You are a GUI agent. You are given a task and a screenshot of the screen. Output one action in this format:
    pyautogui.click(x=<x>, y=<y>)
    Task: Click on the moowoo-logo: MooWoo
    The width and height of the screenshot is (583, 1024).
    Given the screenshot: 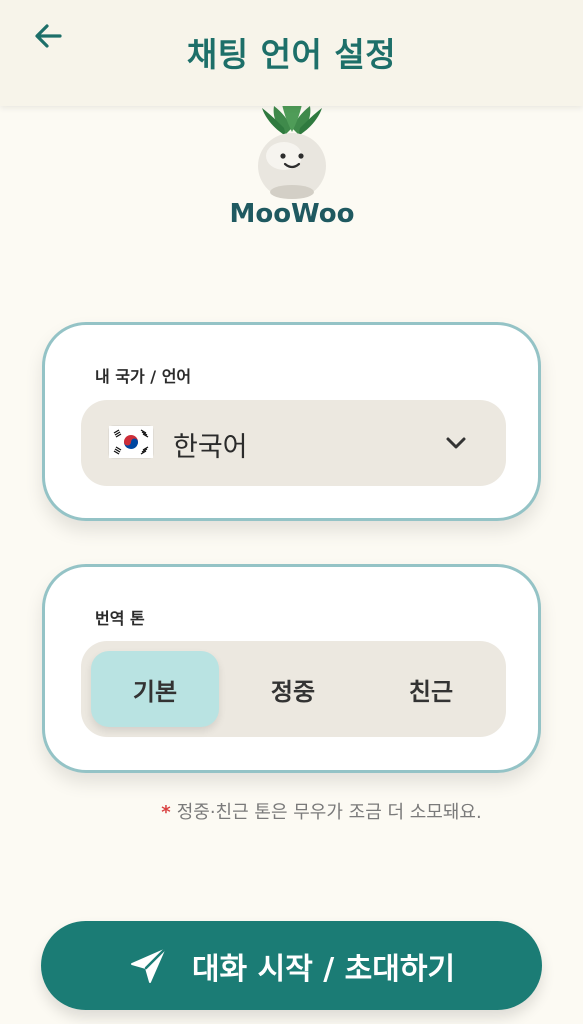 What is the action you would take?
    pyautogui.click(x=292, y=168)
    